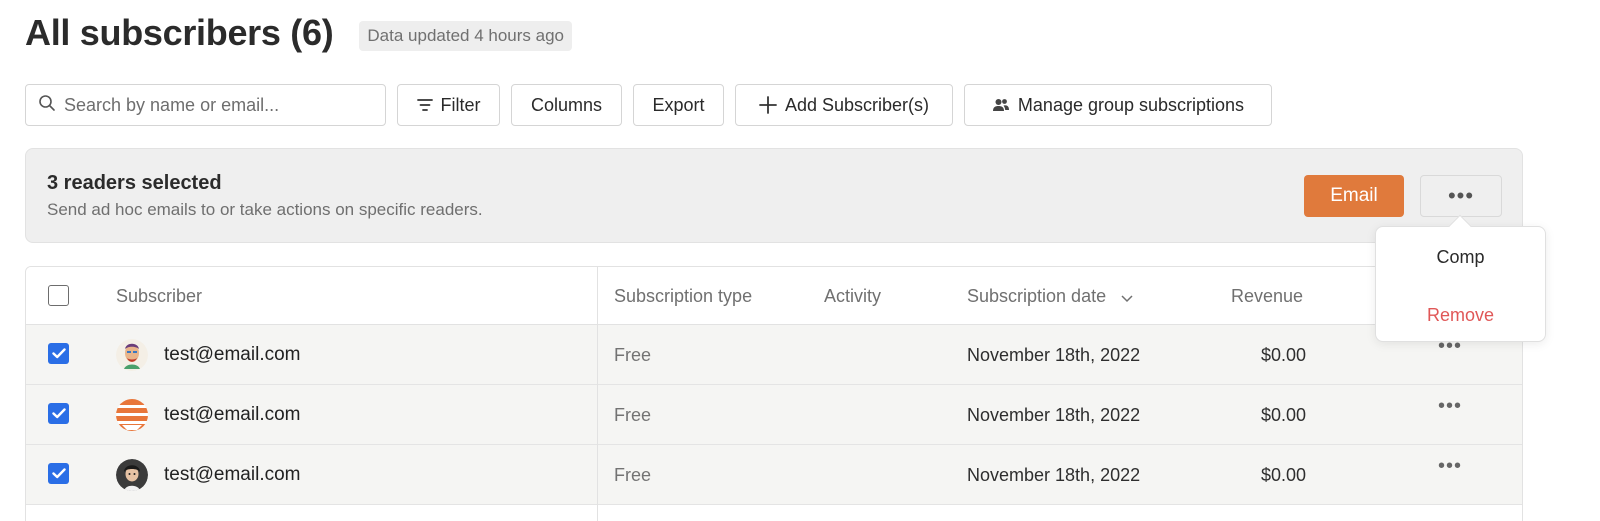 This screenshot has height=521, width=1600. Describe the element at coordinates (58, 295) in the screenshot. I see `select-all-checkbox` at that location.